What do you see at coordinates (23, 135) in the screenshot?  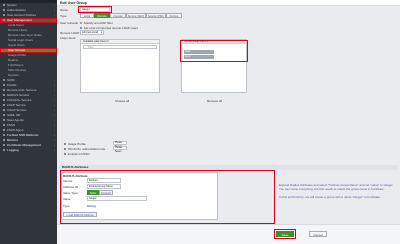 I see `sidebar-item-label: Fortinet SSO Methods` at bounding box center [23, 135].